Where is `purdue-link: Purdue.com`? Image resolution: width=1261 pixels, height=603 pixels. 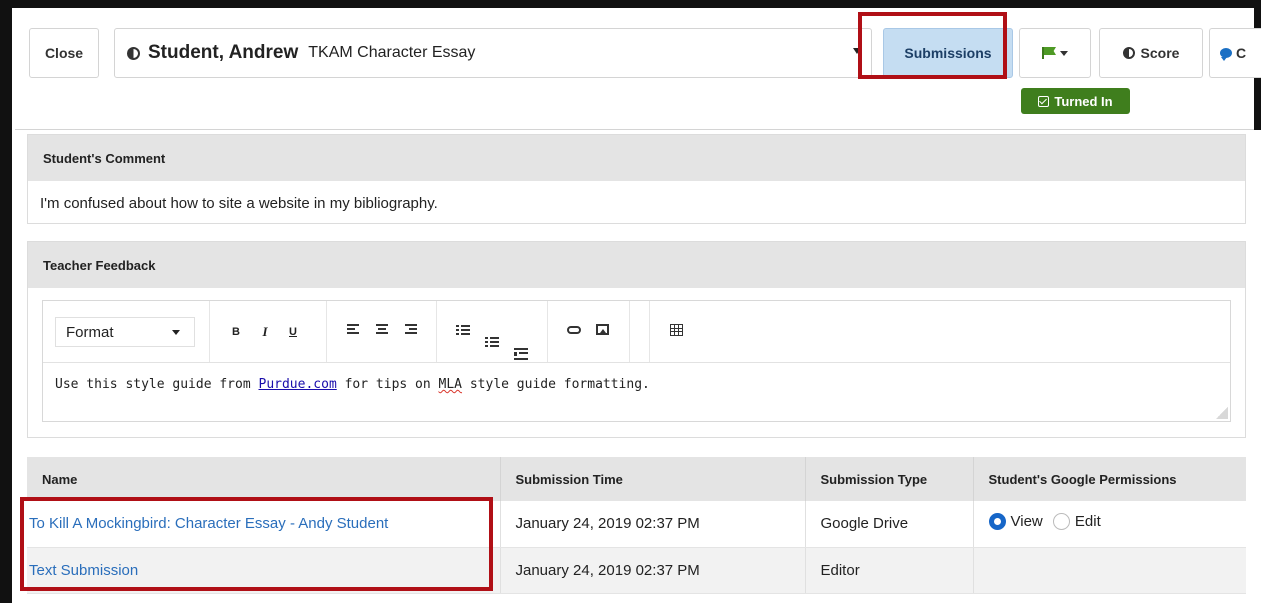
purdue-link: Purdue.com is located at coordinates (298, 384).